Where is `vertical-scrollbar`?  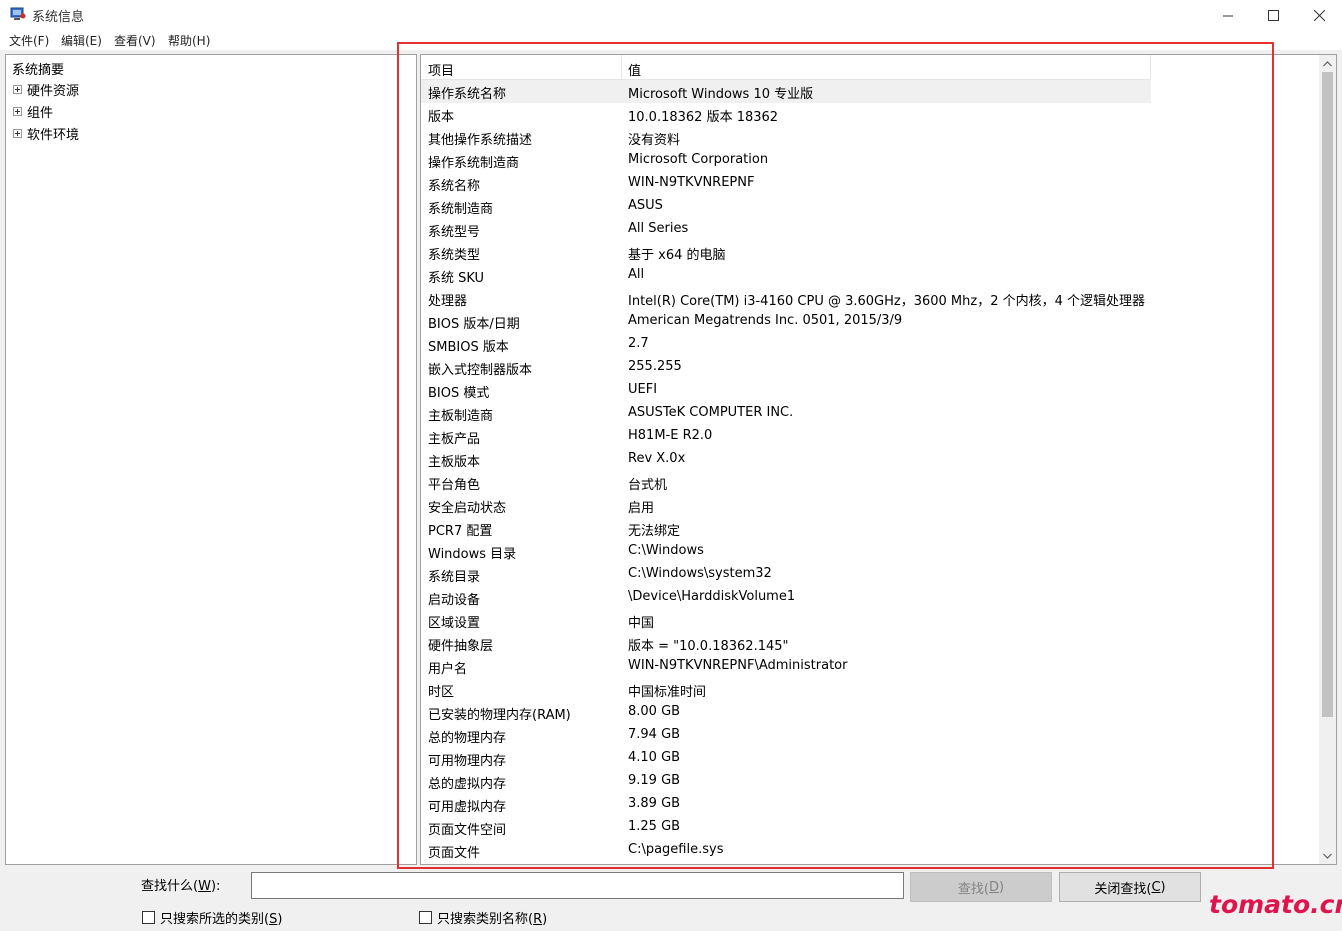 vertical-scrollbar is located at coordinates (1327, 459).